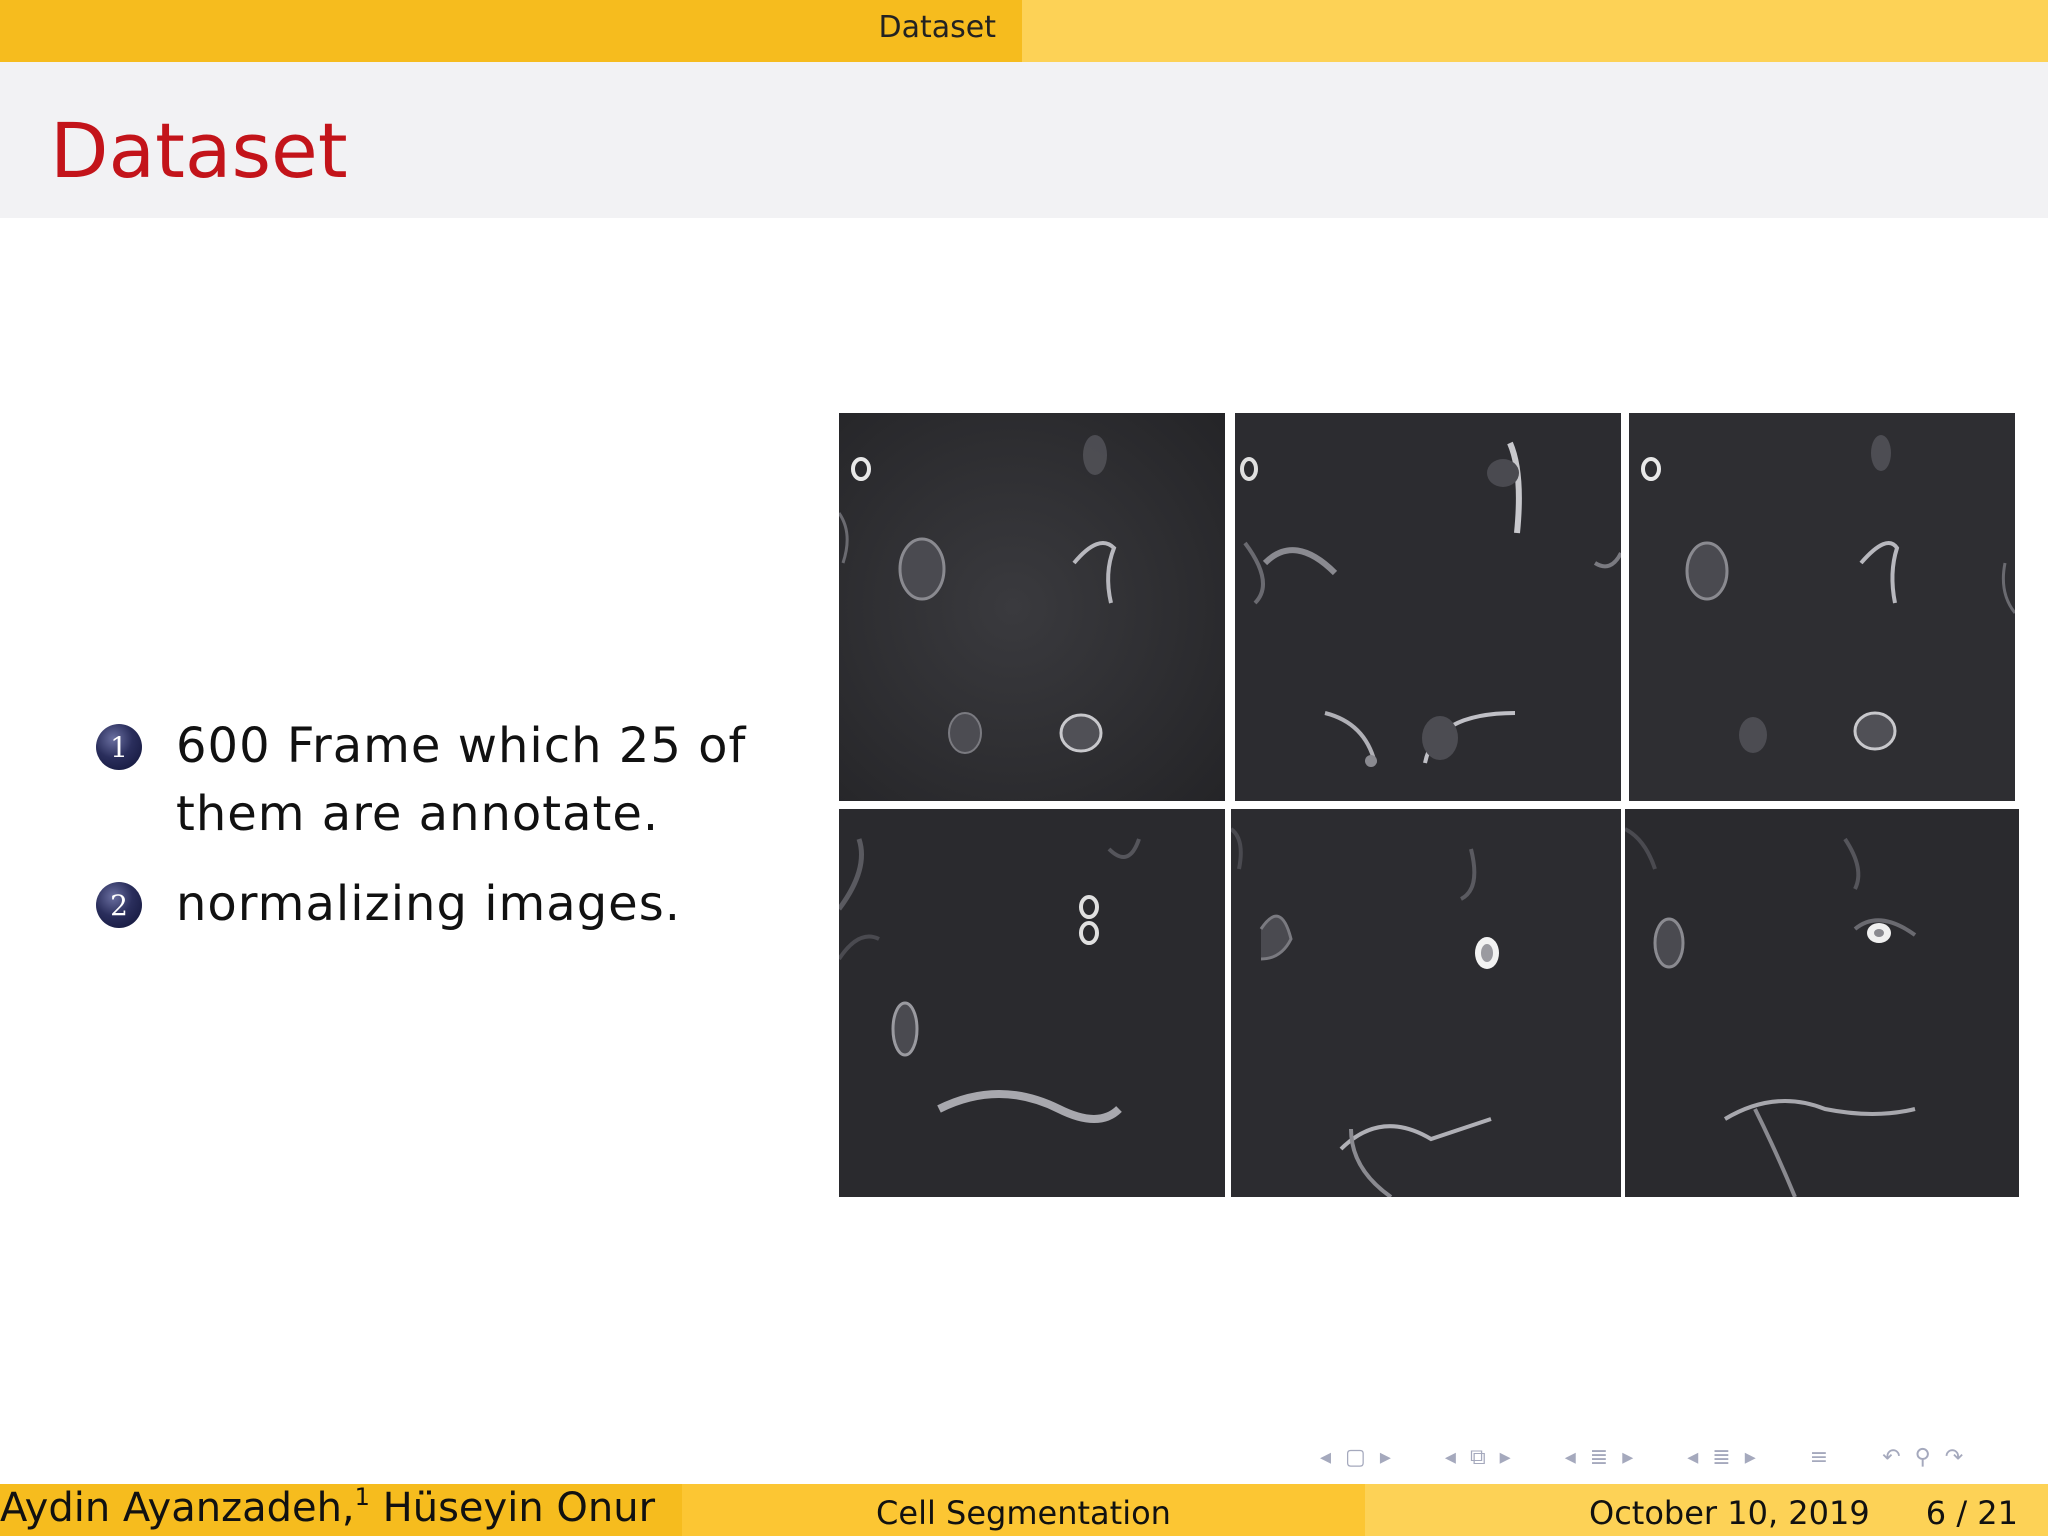 The height and width of the screenshot is (1536, 2048). What do you see at coordinates (1478, 1457) in the screenshot?
I see `subsection-icon: ⧉` at bounding box center [1478, 1457].